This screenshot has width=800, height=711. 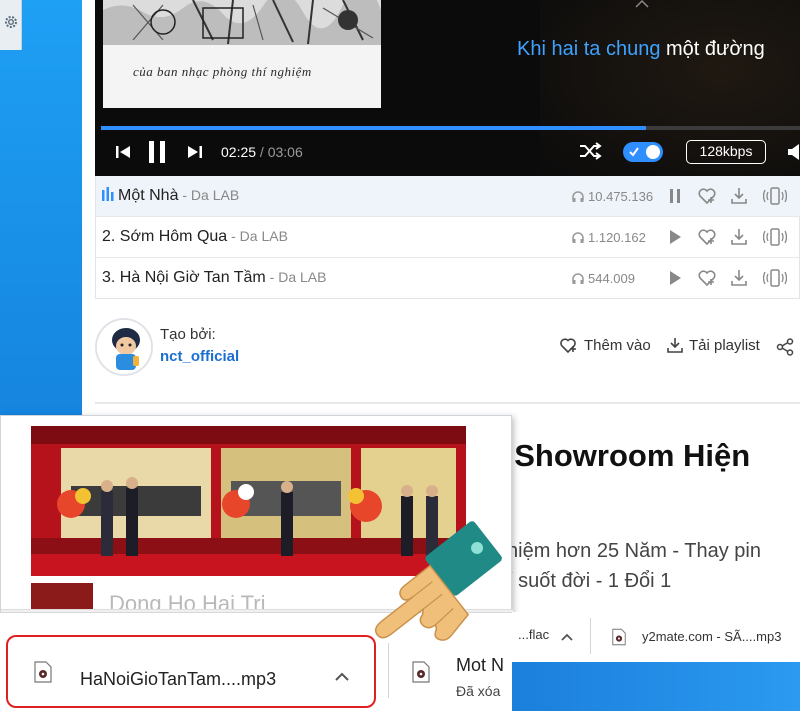 I want to click on section-divider, so click(x=447, y=403).